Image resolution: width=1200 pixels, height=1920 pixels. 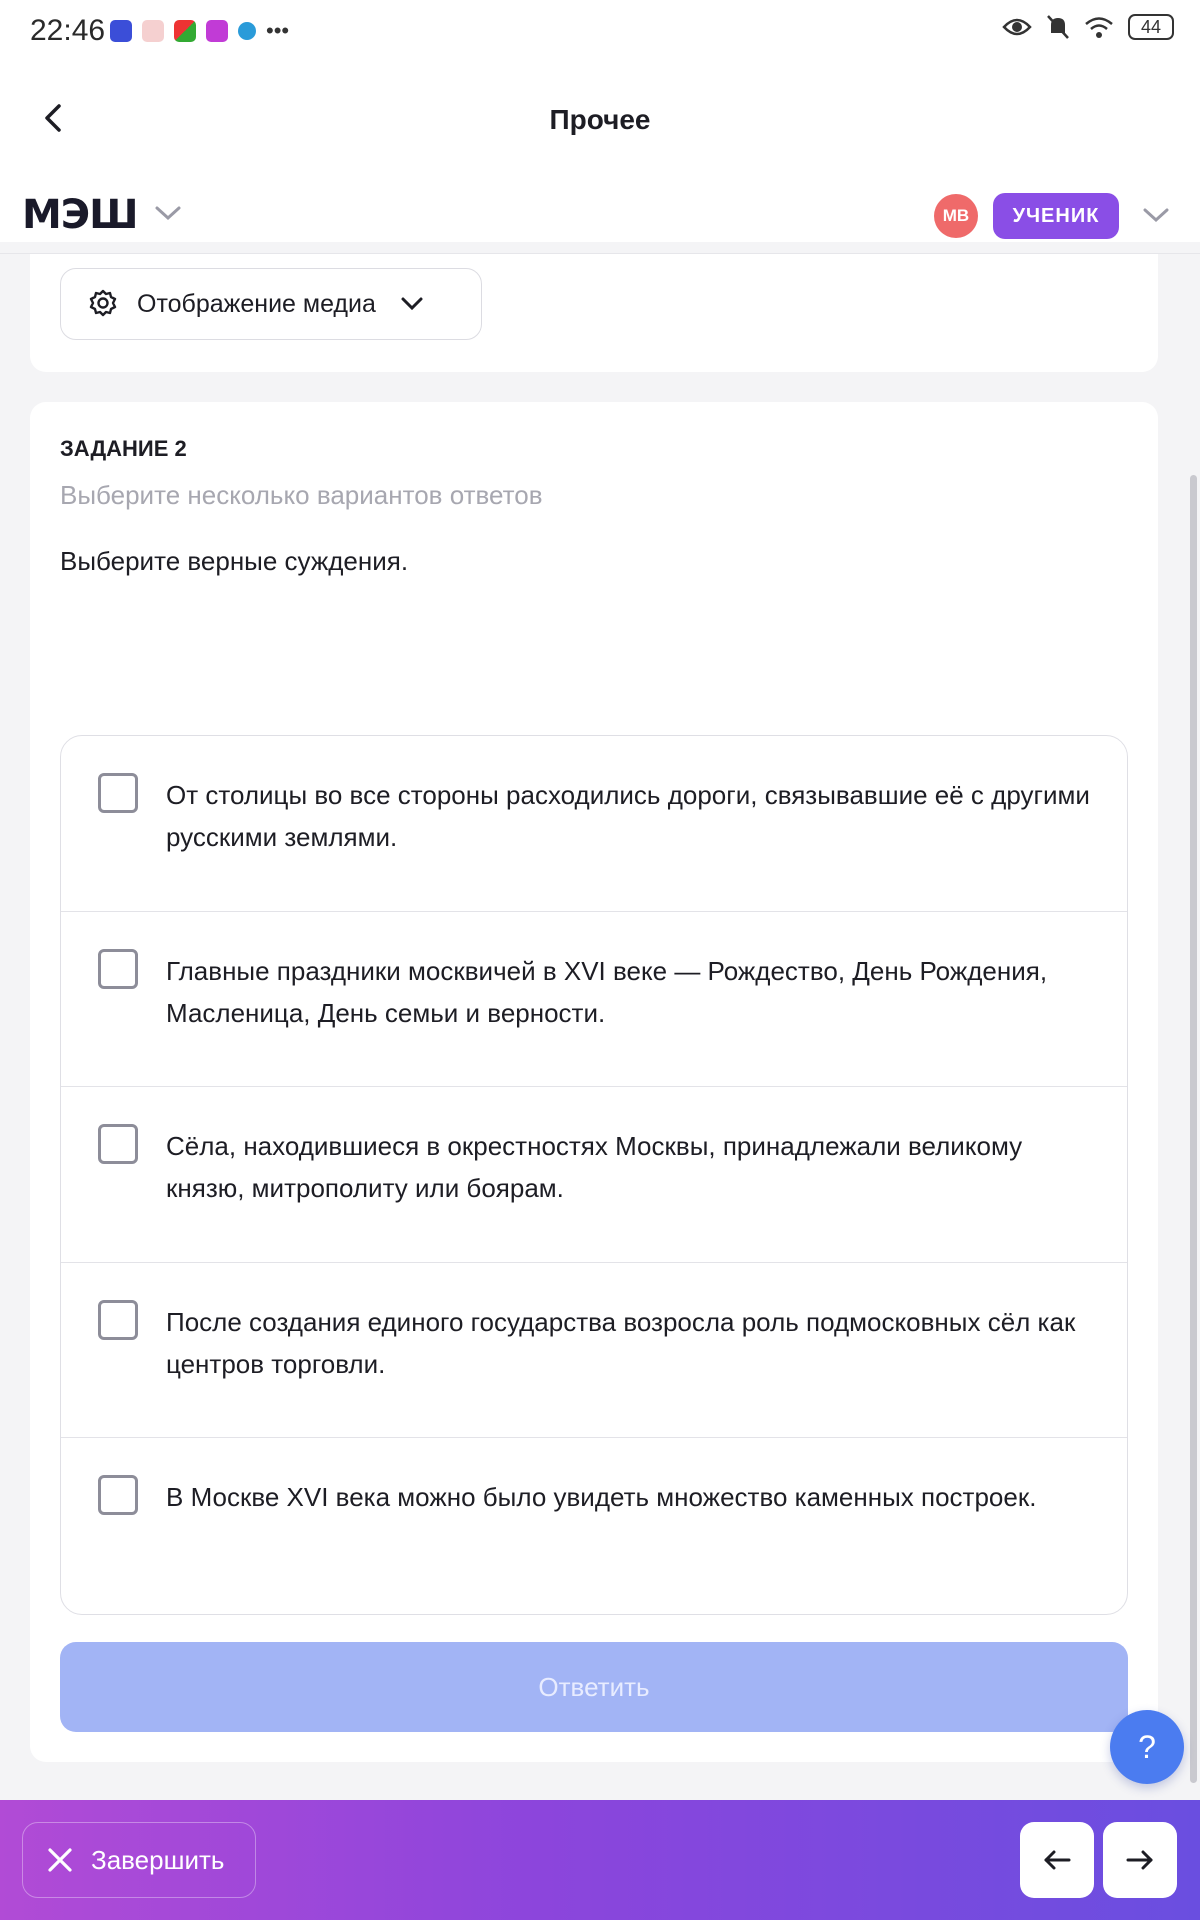 I want to click on app-header: Прочее МЭШ МВ УЧЕНИК, so click(x=600, y=152).